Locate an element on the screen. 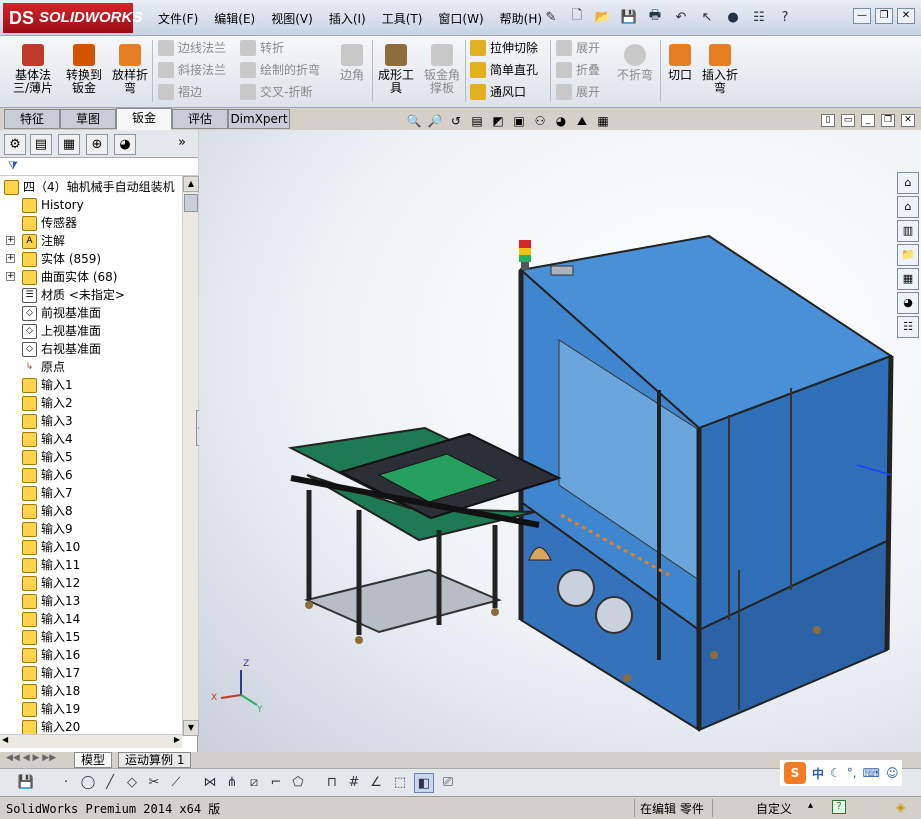  viewport-minimize-icon: _ is located at coordinates (868, 120).